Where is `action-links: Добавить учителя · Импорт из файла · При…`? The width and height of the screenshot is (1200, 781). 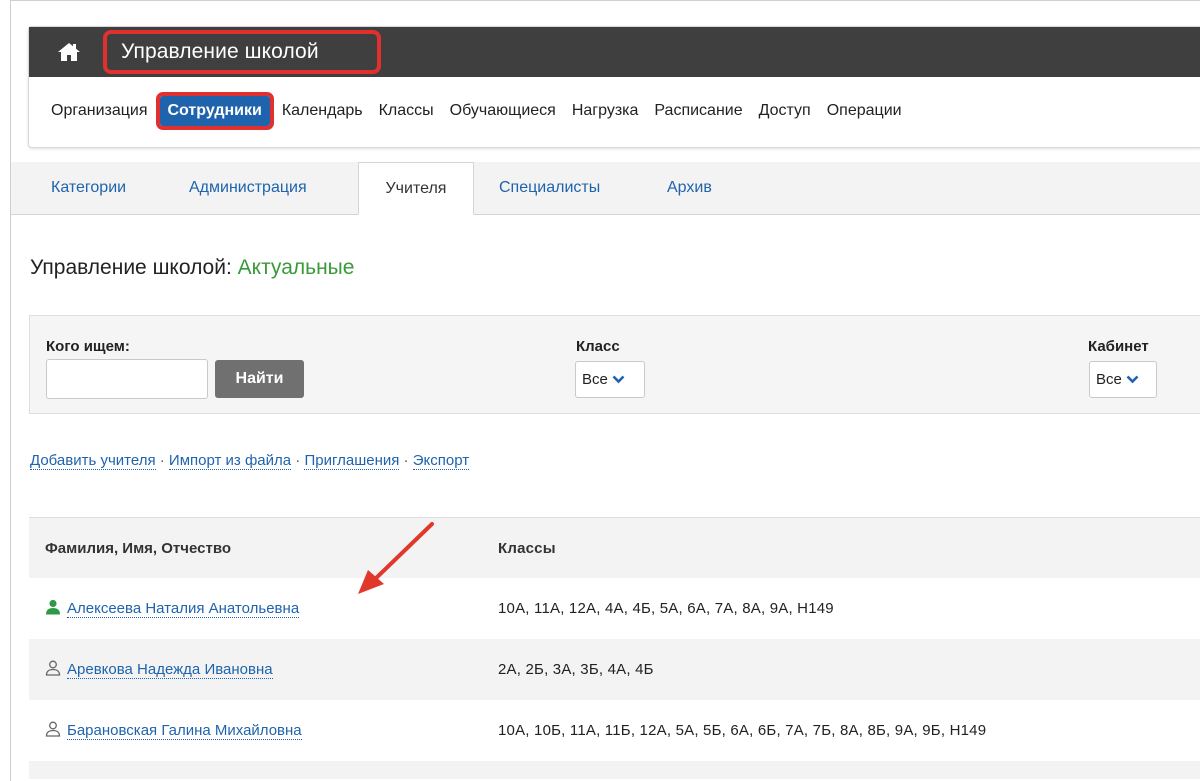 action-links: Добавить учителя · Импорт из файла · При… is located at coordinates (250, 461).